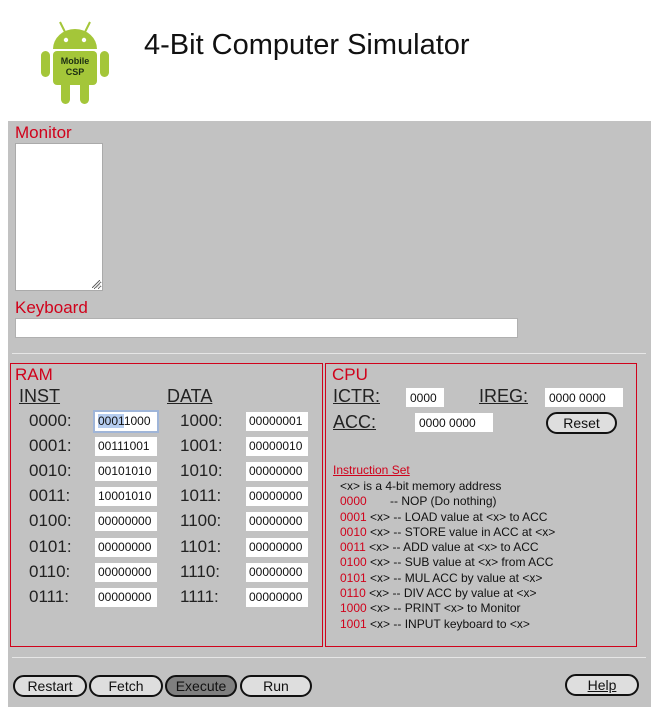 This screenshot has width=666, height=720. Describe the element at coordinates (190, 396) in the screenshot. I see `data-header: DATA` at that location.